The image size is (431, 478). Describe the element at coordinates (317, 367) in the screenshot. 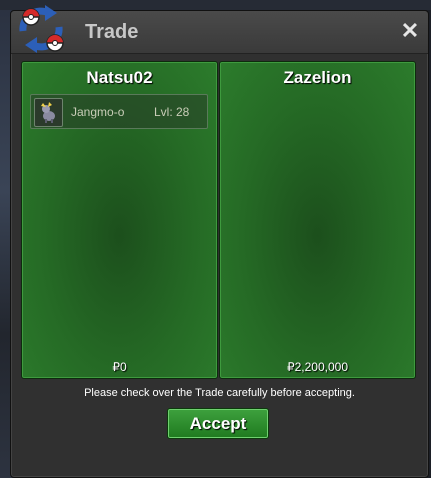

I see `right-money: ₽2,200,000` at that location.